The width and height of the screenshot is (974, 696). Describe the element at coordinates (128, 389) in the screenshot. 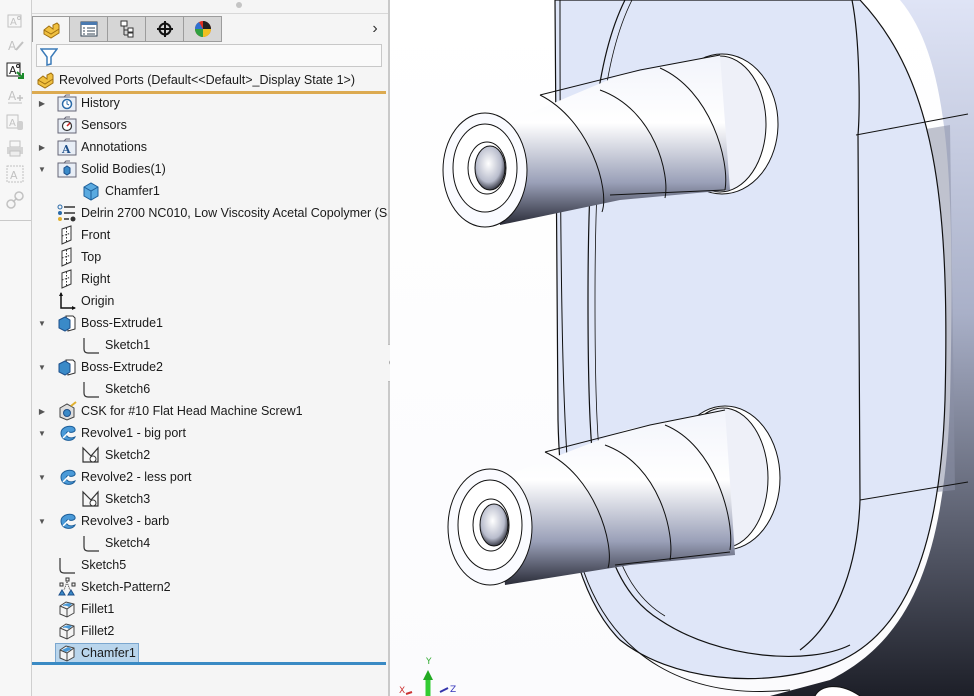

I see `tree-item-label: Sketch6` at that location.